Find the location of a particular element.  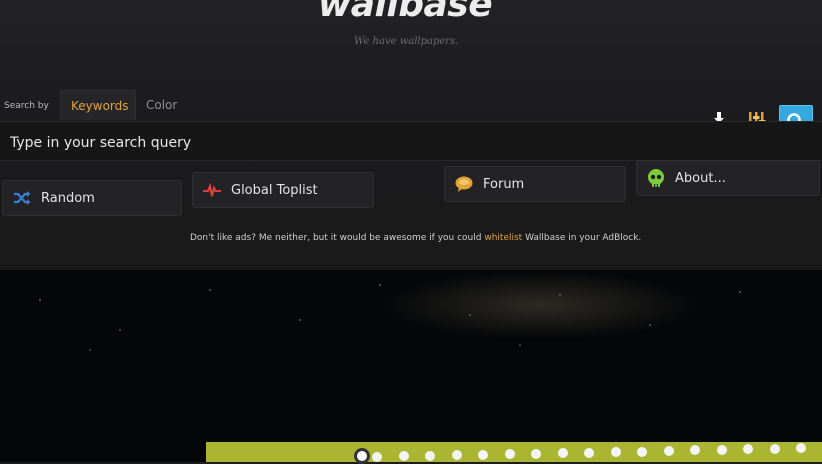

skull-icon is located at coordinates (656, 178).